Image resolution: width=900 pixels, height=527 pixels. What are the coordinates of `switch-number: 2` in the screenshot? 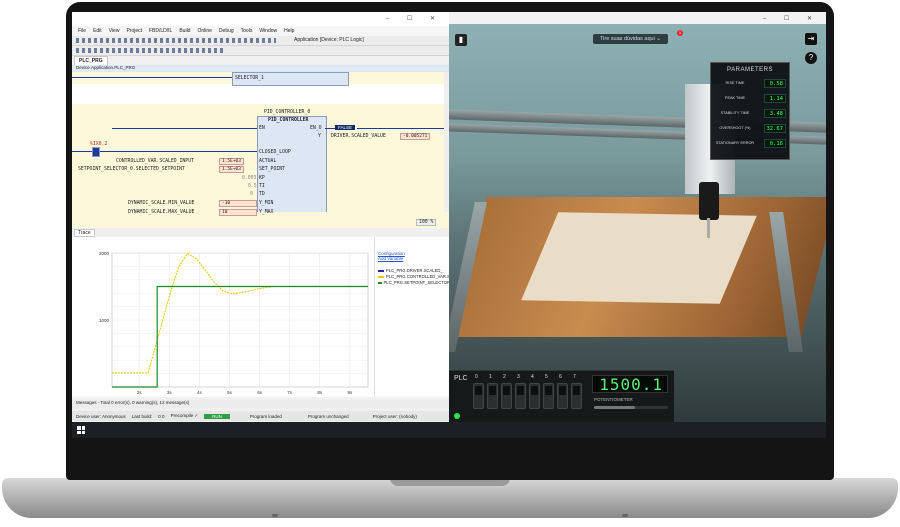 It's located at (504, 377).